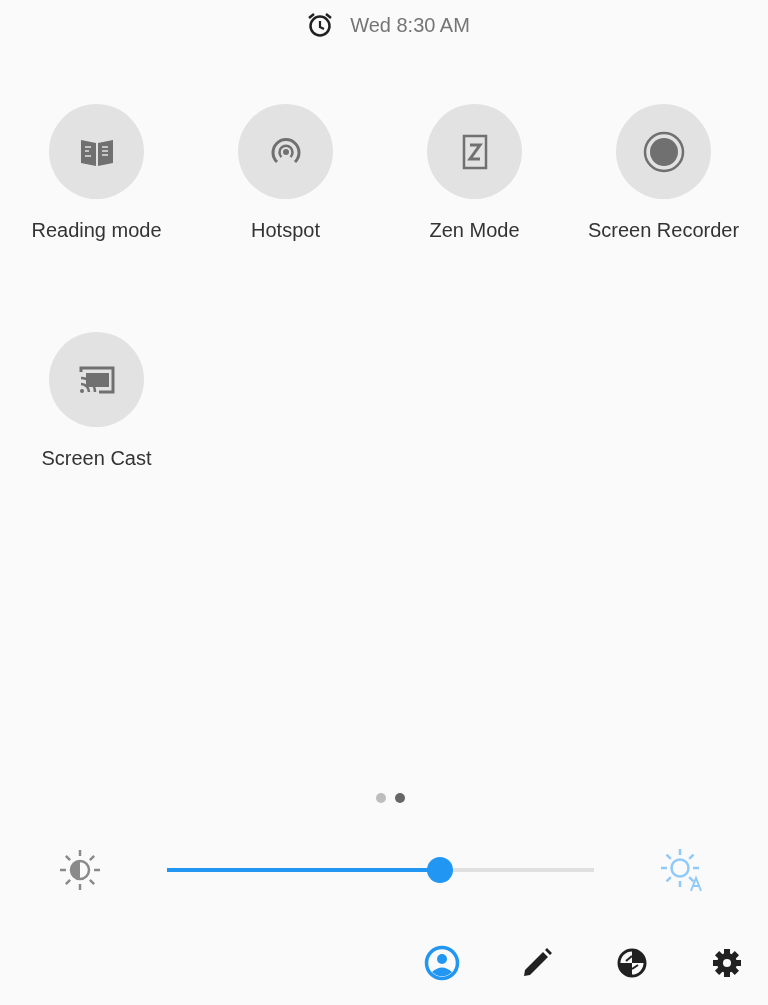 The width and height of the screenshot is (768, 1005). I want to click on tile-label: Screen Cast, so click(96, 458).